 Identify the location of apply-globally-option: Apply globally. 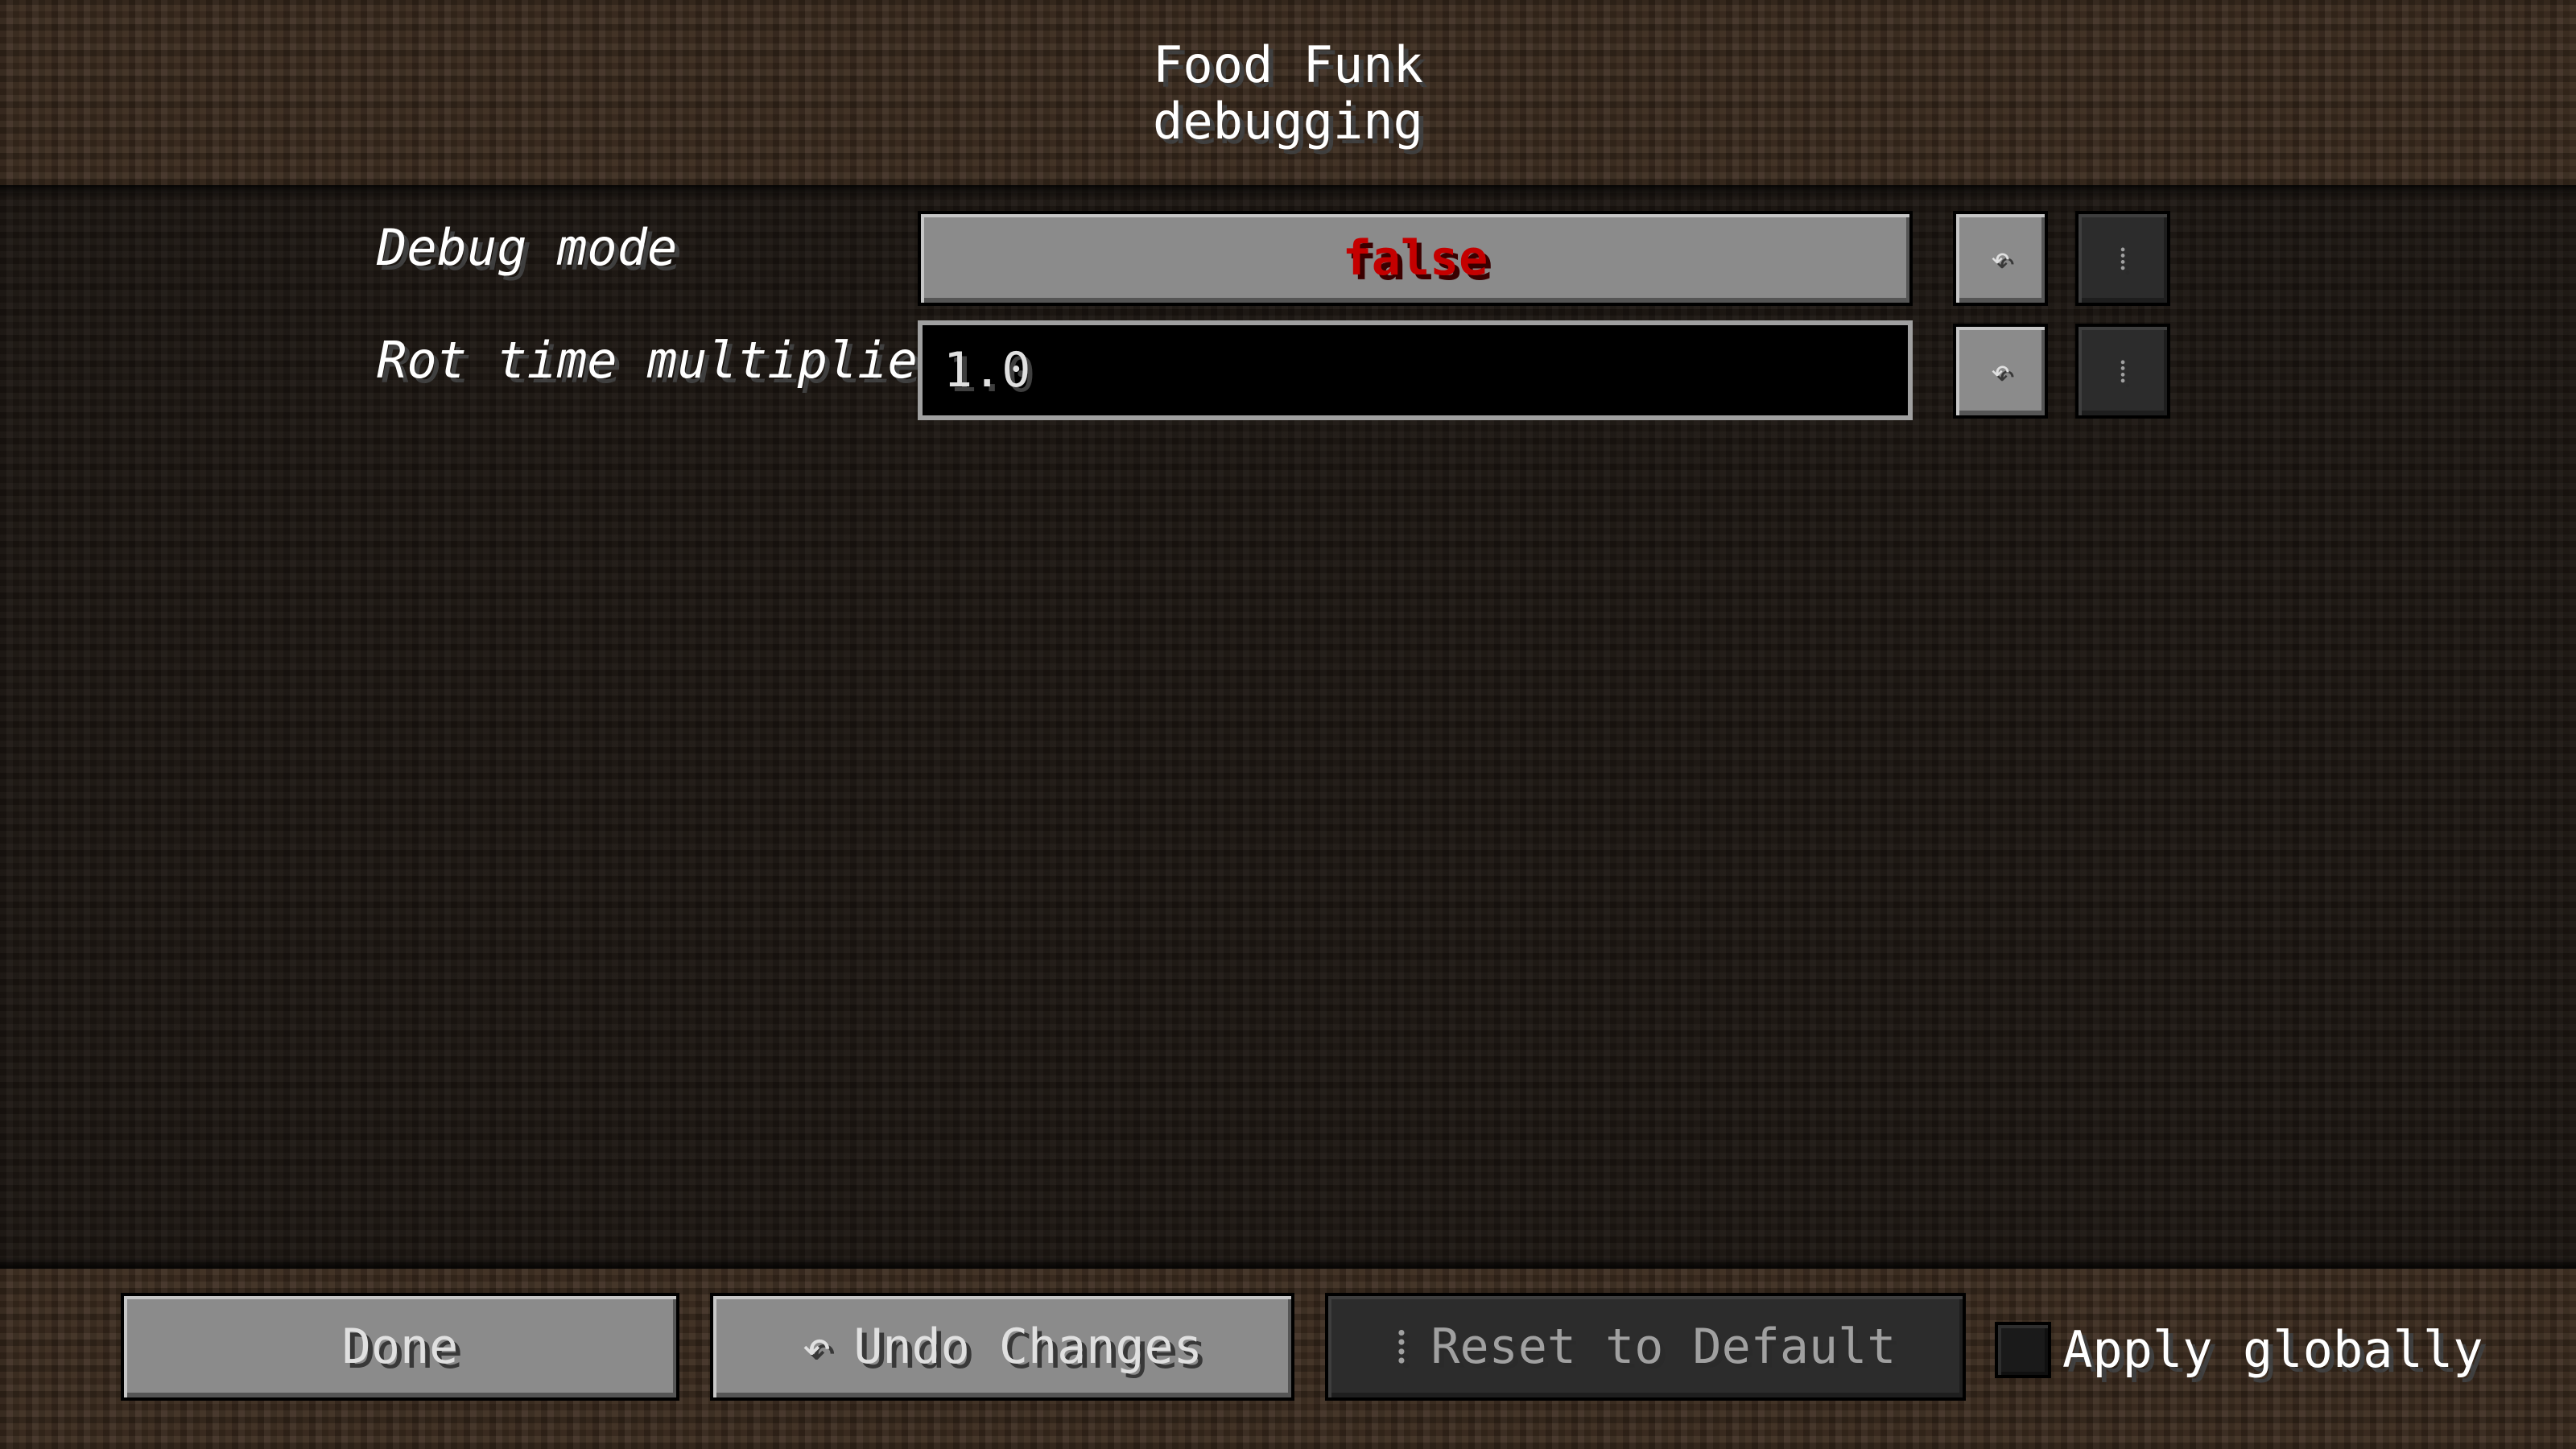
(2239, 1349).